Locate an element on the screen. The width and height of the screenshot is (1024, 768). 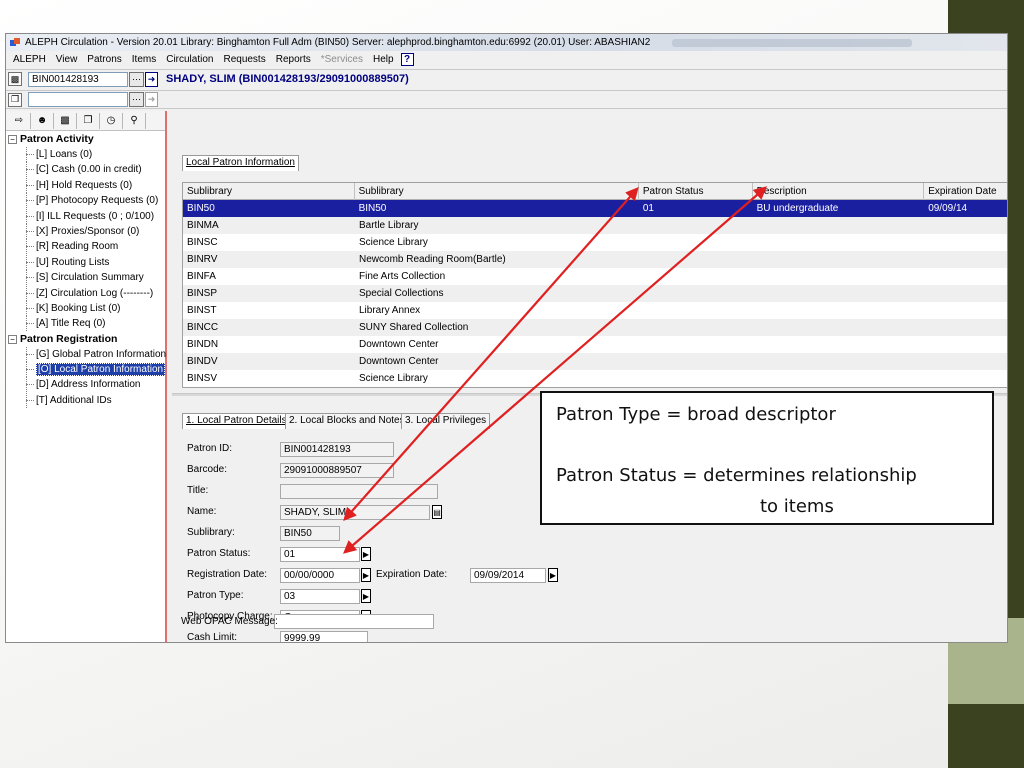
table-cell: 09/09/14 is located at coordinates (948, 208).